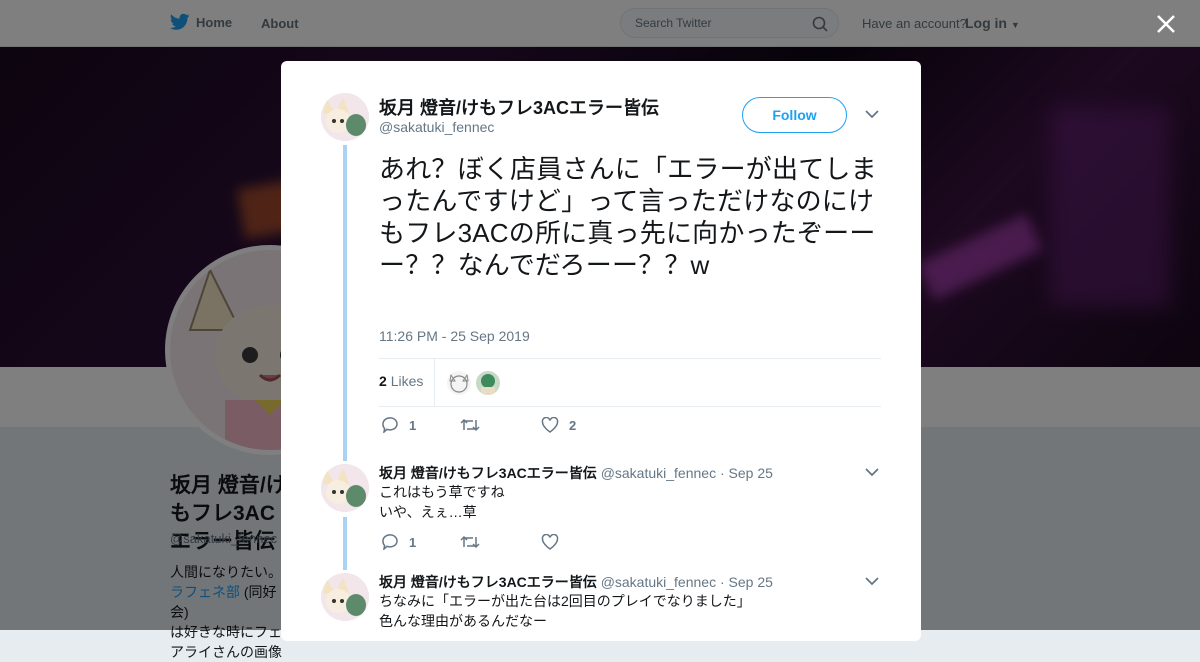 Image resolution: width=1200 pixels, height=662 pixels. What do you see at coordinates (428, 512) in the screenshot?
I see `reply-line: いや、えぇ…草` at bounding box center [428, 512].